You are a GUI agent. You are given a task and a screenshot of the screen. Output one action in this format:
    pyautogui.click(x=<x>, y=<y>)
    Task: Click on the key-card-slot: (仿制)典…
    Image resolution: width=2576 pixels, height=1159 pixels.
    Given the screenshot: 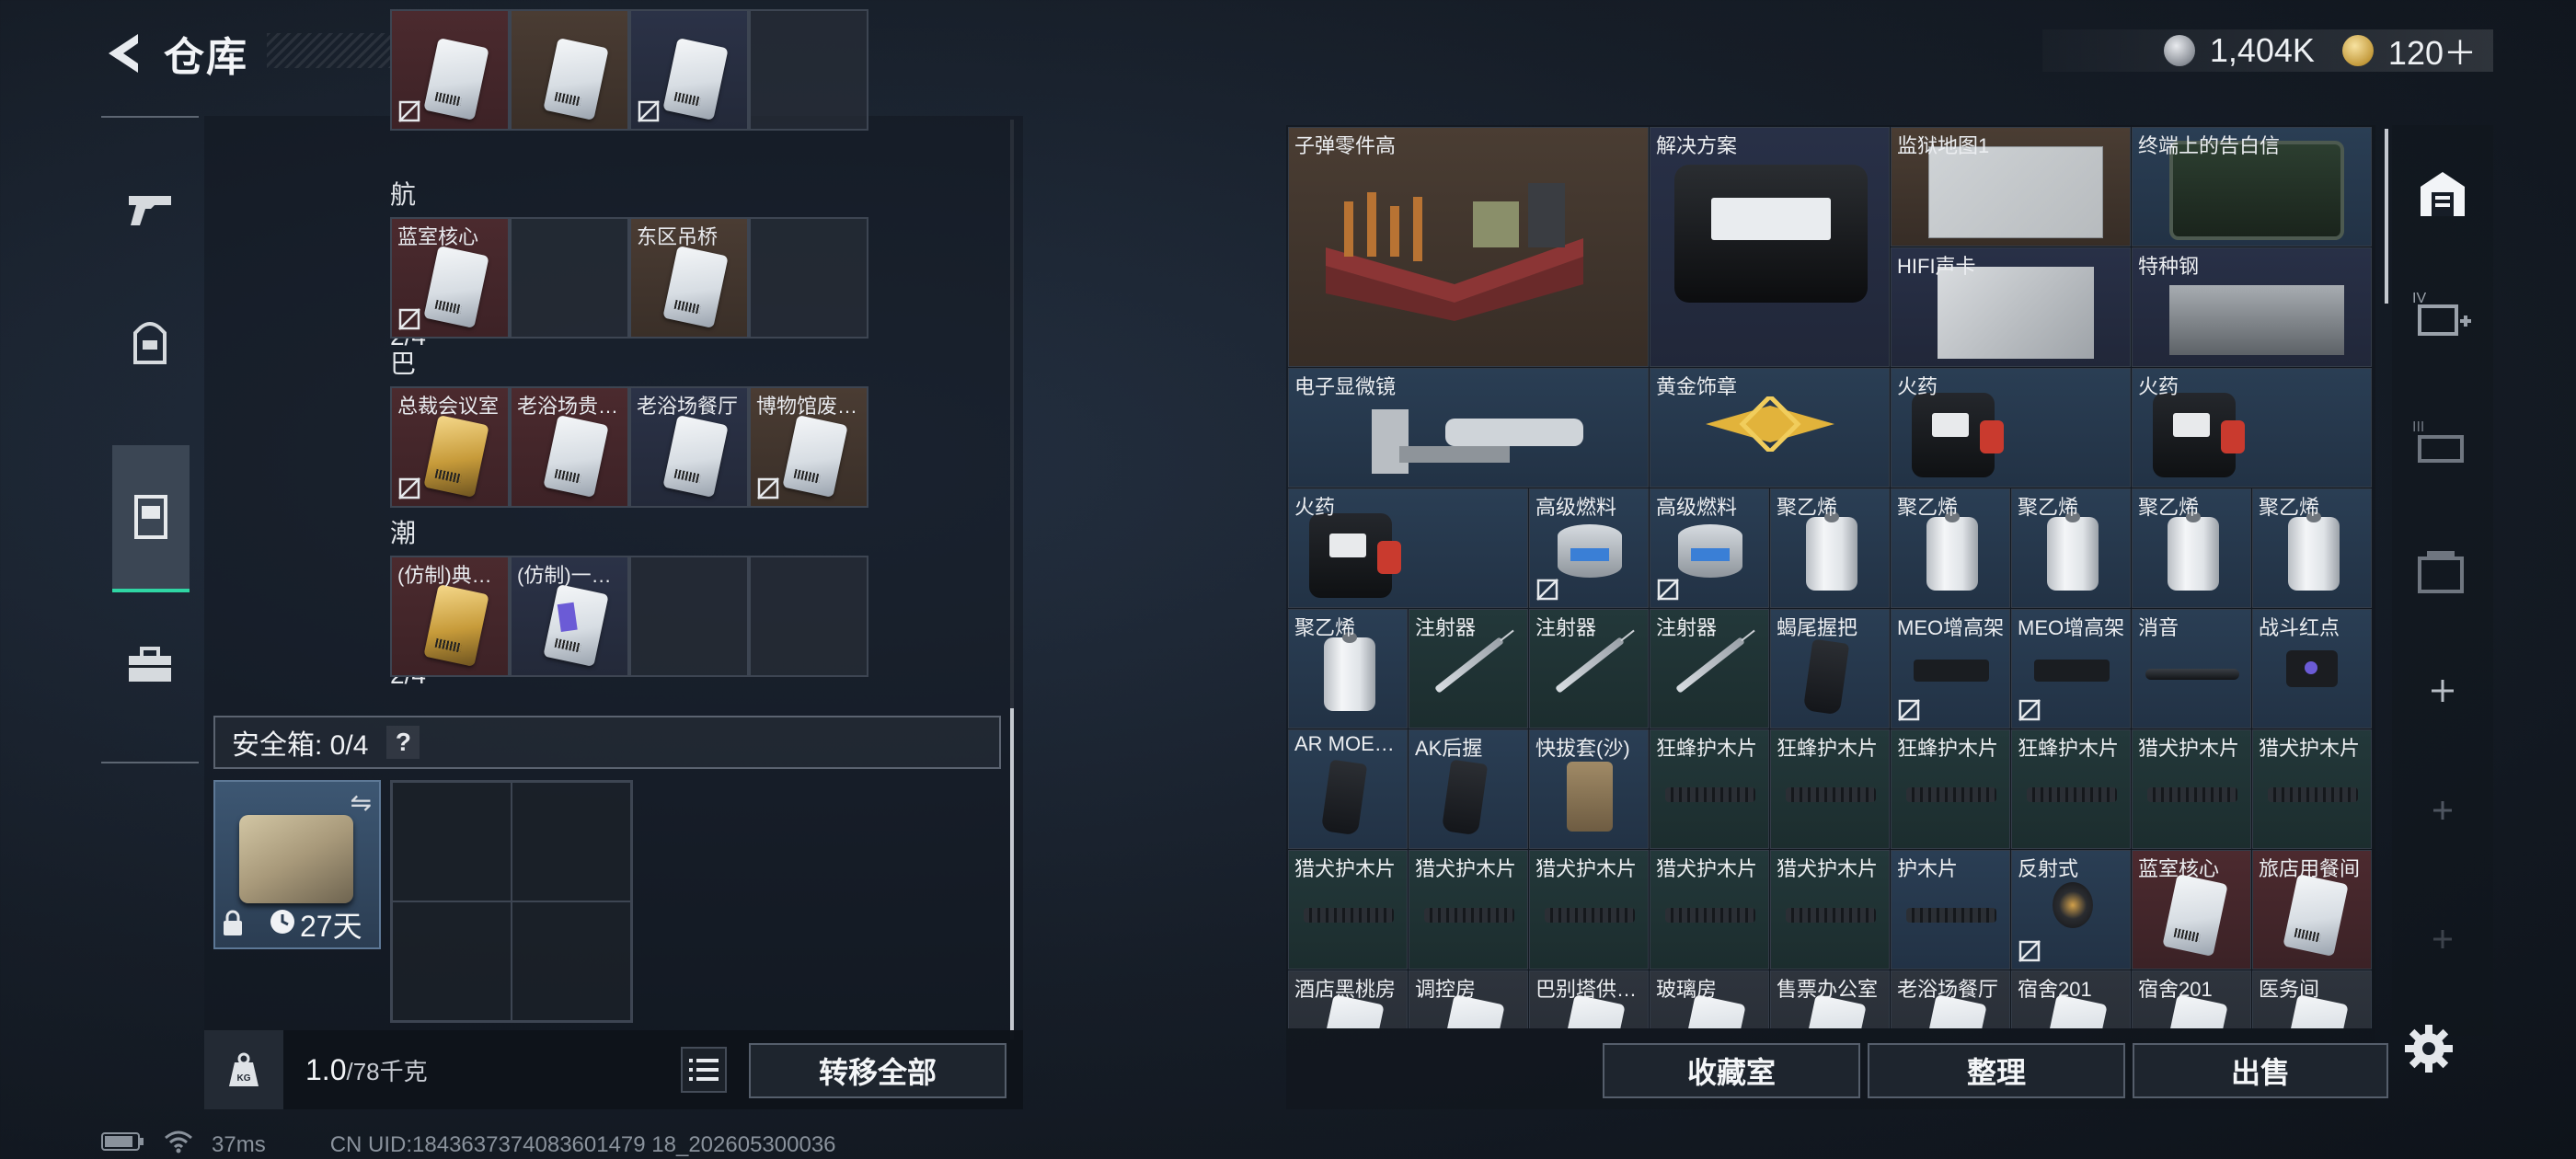 What is the action you would take?
    pyautogui.click(x=450, y=616)
    